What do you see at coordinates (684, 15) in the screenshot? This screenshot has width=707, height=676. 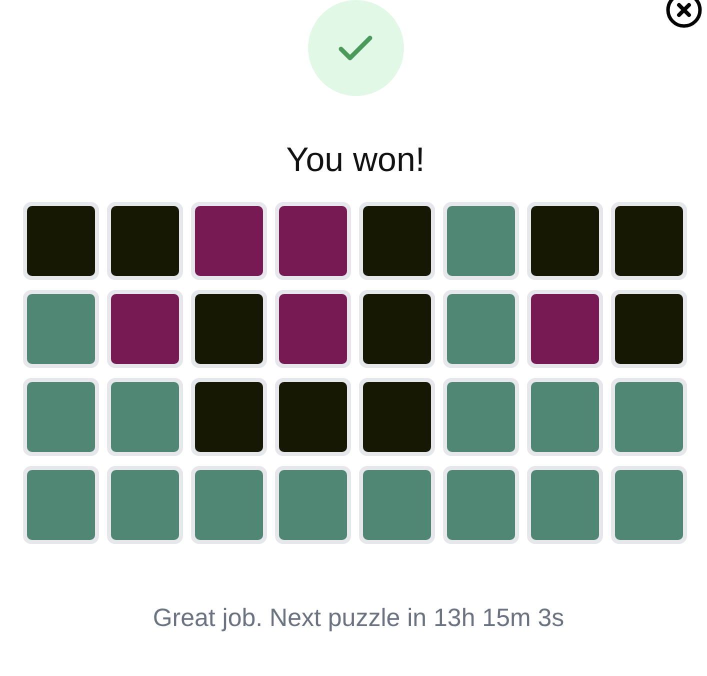 I see `close-icon` at bounding box center [684, 15].